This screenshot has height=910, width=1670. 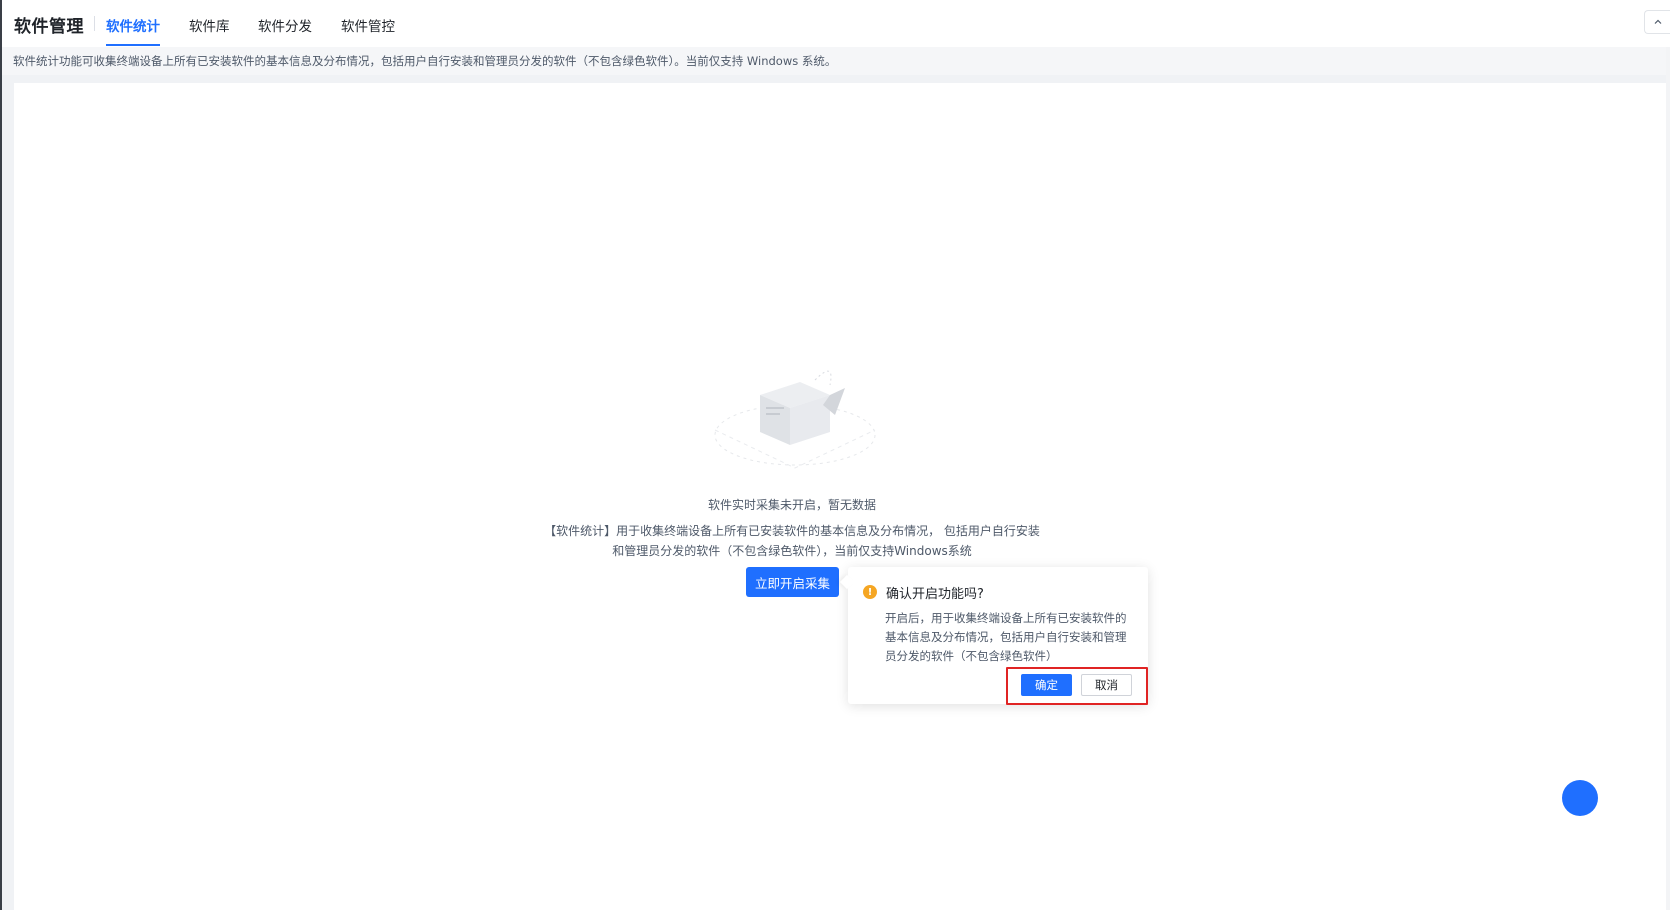 What do you see at coordinates (133, 25) in the screenshot?
I see `tab-software-stats: 软件统计` at bounding box center [133, 25].